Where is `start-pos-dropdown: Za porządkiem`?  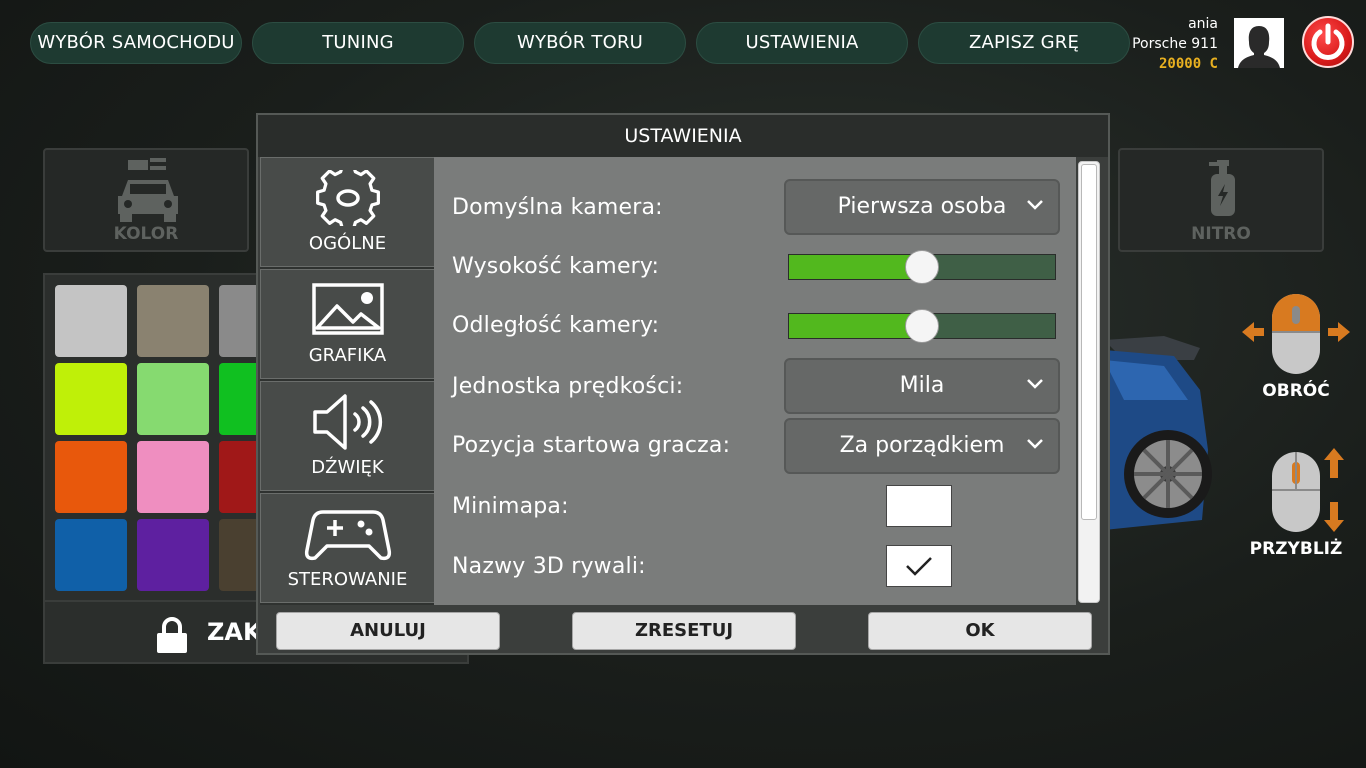 start-pos-dropdown: Za porządkiem is located at coordinates (922, 446).